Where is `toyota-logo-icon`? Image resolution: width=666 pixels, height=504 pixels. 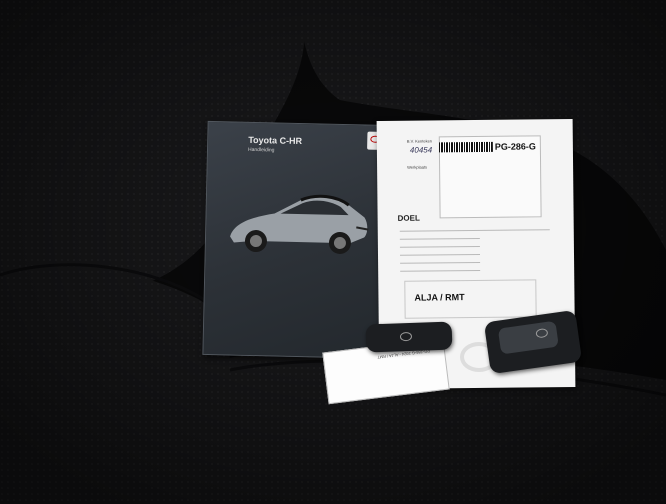 toyota-logo-icon is located at coordinates (406, 336).